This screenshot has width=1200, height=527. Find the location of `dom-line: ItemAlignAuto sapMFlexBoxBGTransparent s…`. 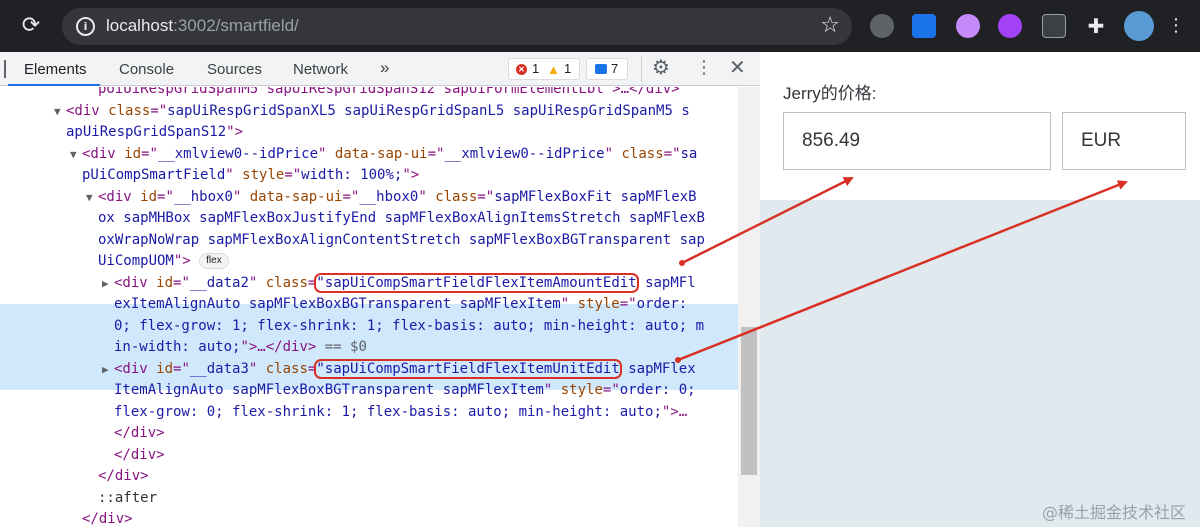

dom-line: ItemAlignAuto sapMFlexBoxBGTransparent s… is located at coordinates (405, 391).